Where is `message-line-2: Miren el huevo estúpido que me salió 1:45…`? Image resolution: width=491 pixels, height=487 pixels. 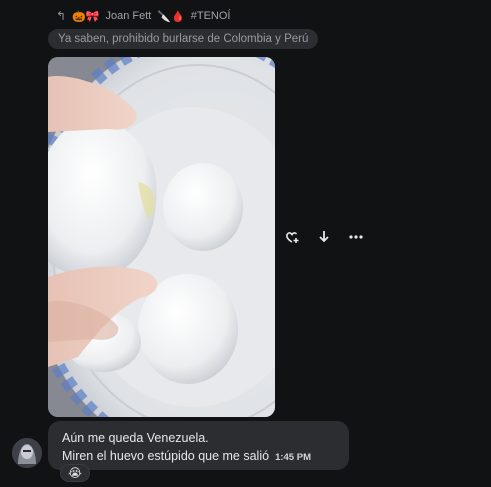
message-line-2: Miren el huevo estúpido que me salió 1:45… is located at coordinates (199, 457).